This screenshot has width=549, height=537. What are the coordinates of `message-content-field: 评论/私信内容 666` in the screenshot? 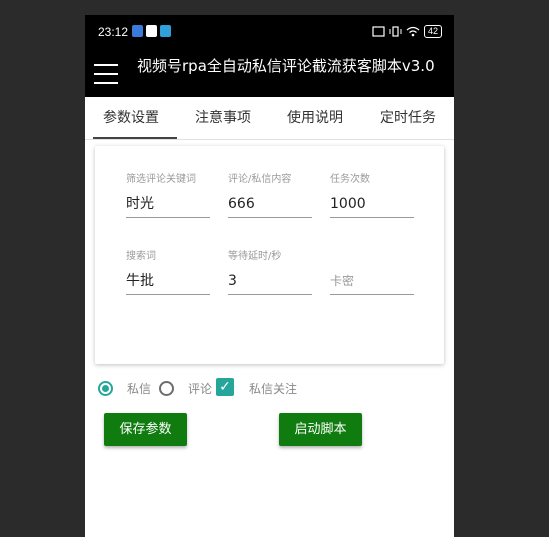 It's located at (270, 194).